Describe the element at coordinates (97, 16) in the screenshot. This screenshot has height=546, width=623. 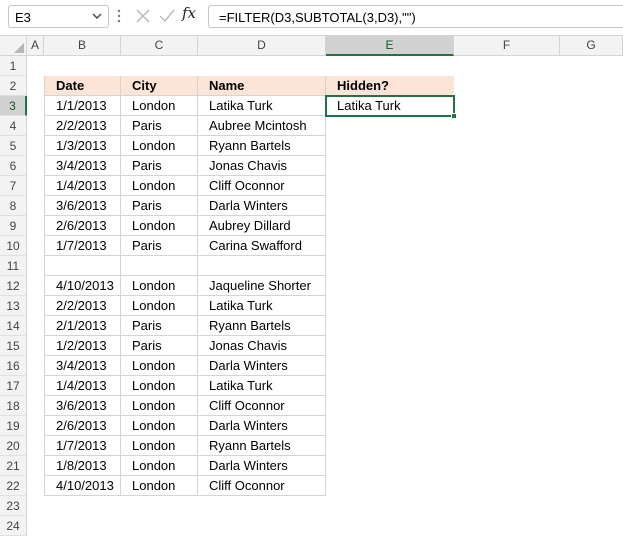
I see `chevron-down-icon` at that location.